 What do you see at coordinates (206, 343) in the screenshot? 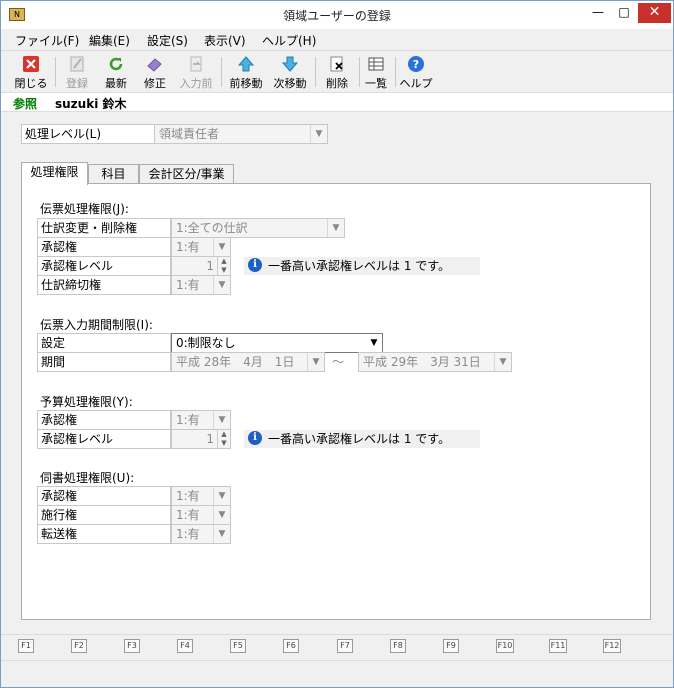
I see `period-setting-value: 0:制限なし` at bounding box center [206, 343].